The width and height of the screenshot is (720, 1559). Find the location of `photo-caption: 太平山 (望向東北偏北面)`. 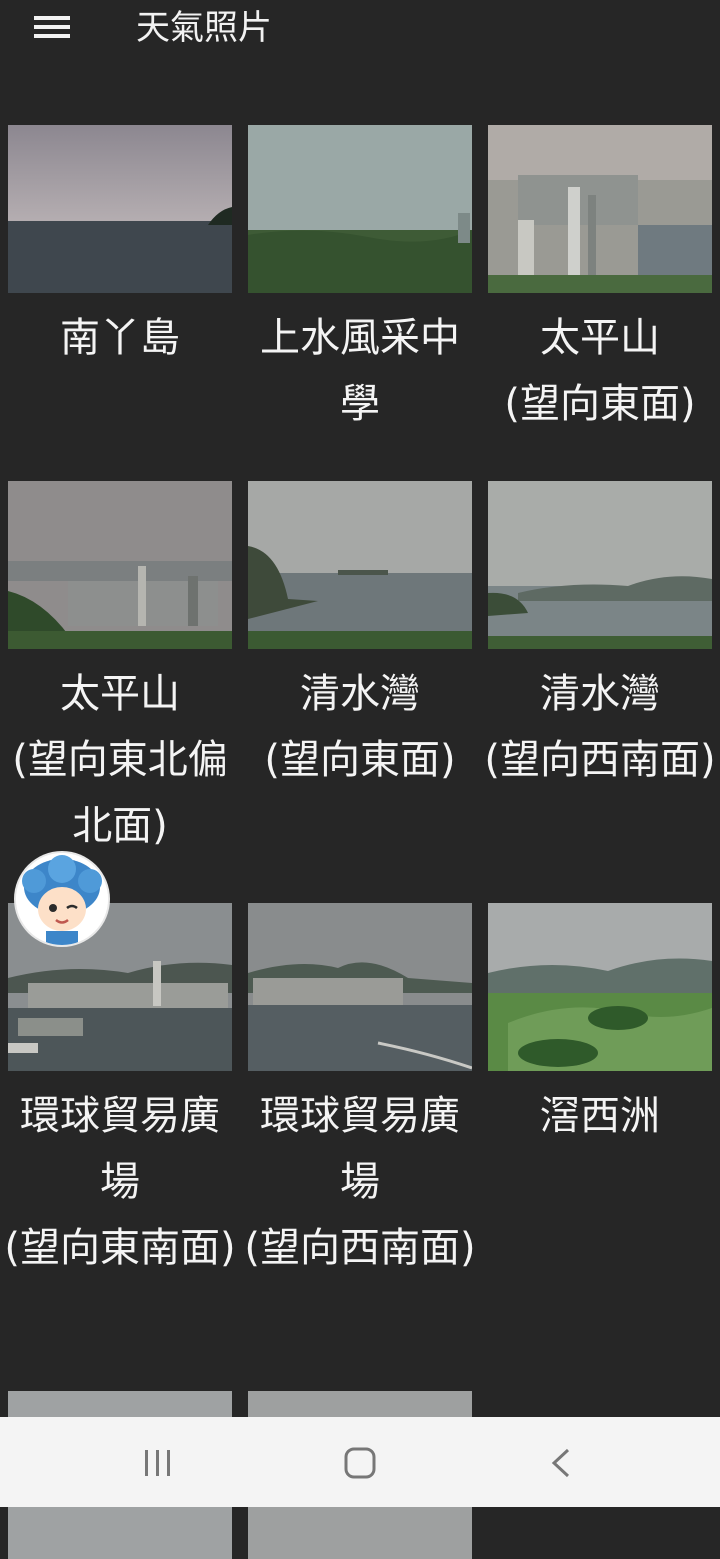

photo-caption: 太平山 (望向東北偏北面) is located at coordinates (120, 760).